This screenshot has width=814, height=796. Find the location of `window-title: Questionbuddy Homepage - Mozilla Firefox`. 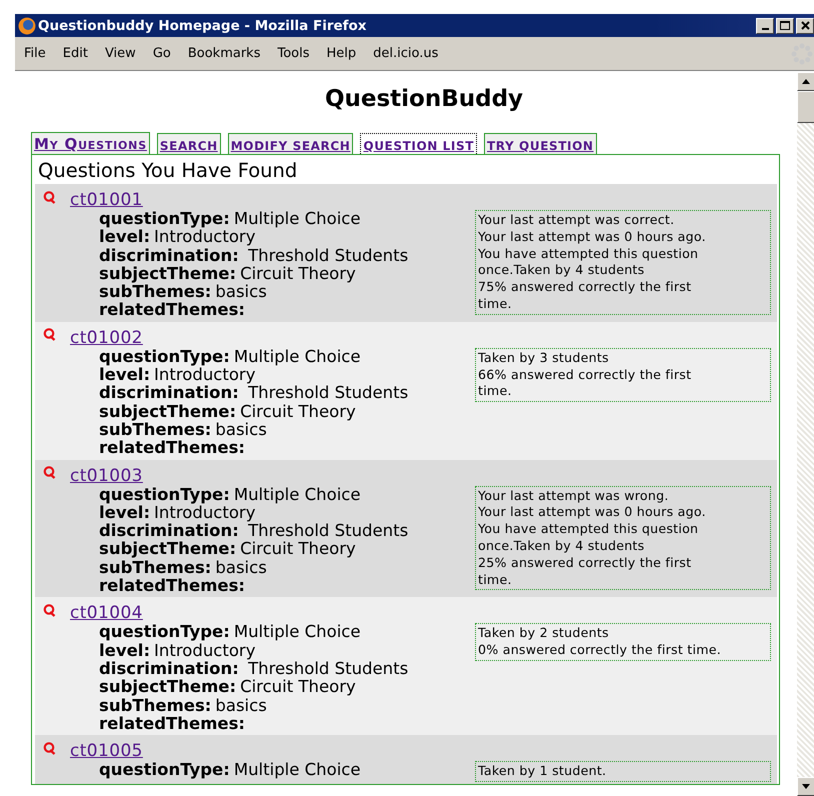

window-title: Questionbuddy Homepage - Mozilla Firefox is located at coordinates (203, 26).